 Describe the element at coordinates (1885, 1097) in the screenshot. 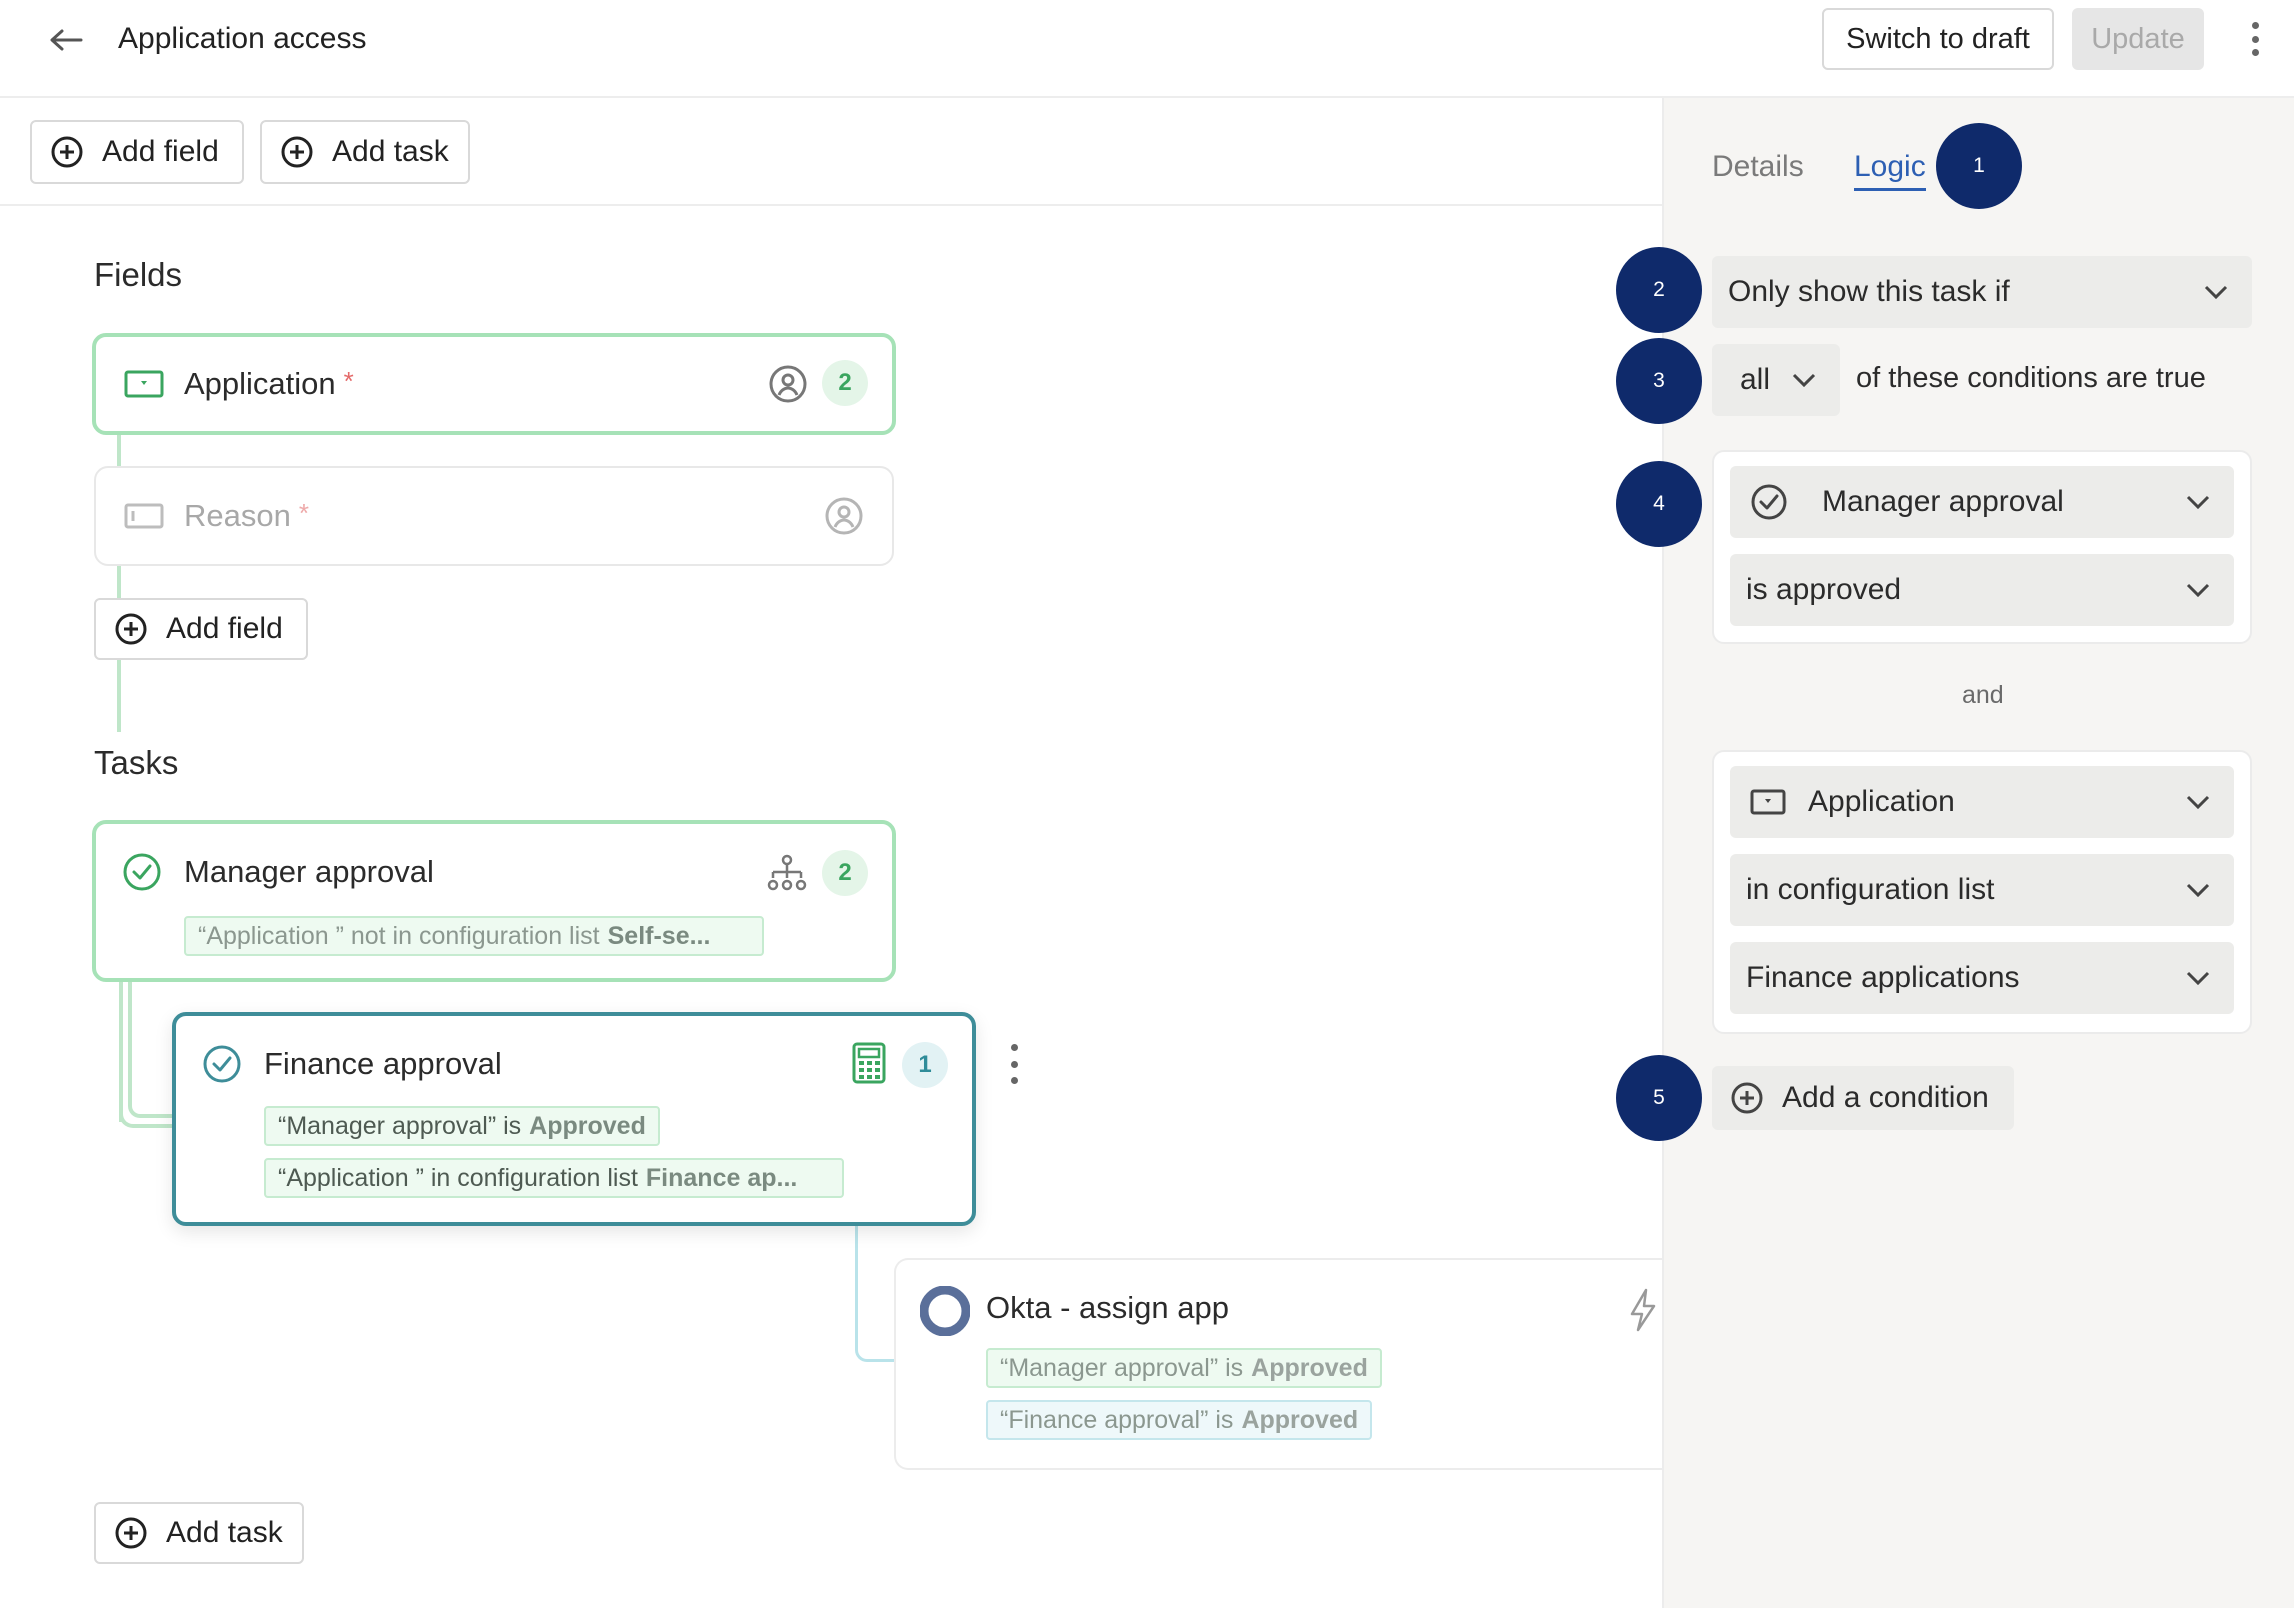

I see `add-condition-label: Add a condition` at that location.